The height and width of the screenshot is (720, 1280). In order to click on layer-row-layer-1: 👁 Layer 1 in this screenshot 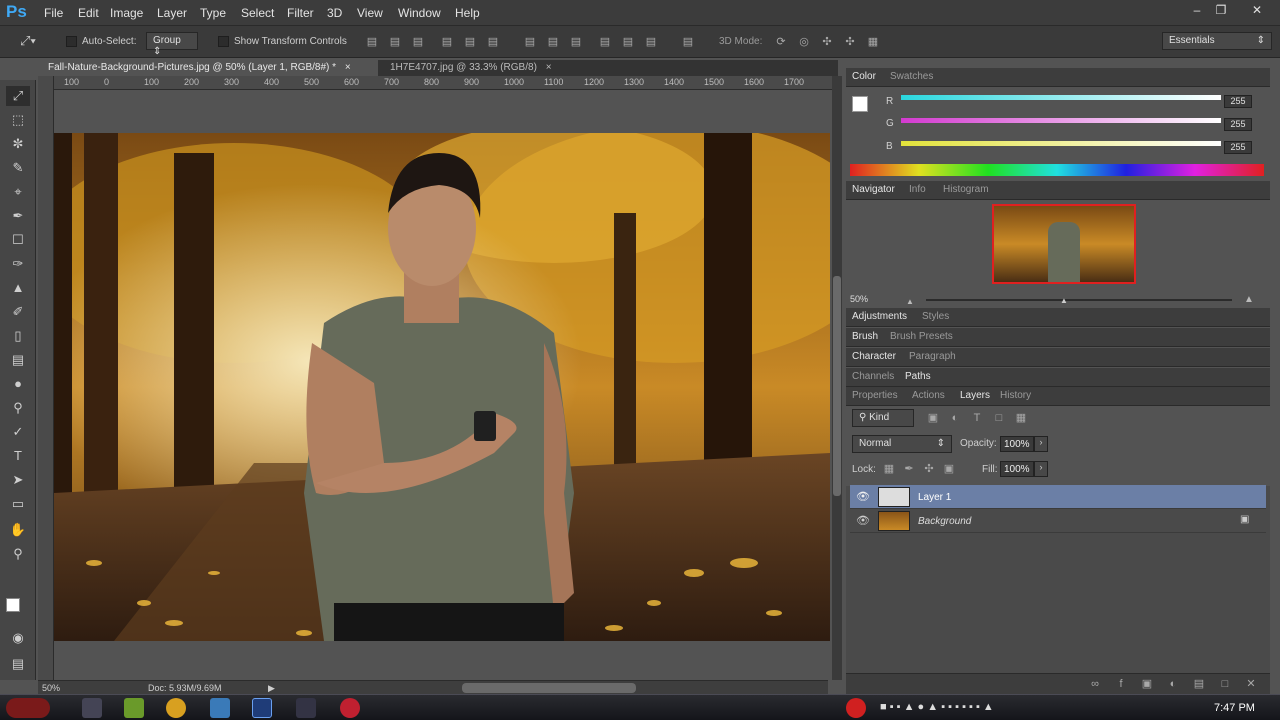, I will do `click(1058, 497)`.